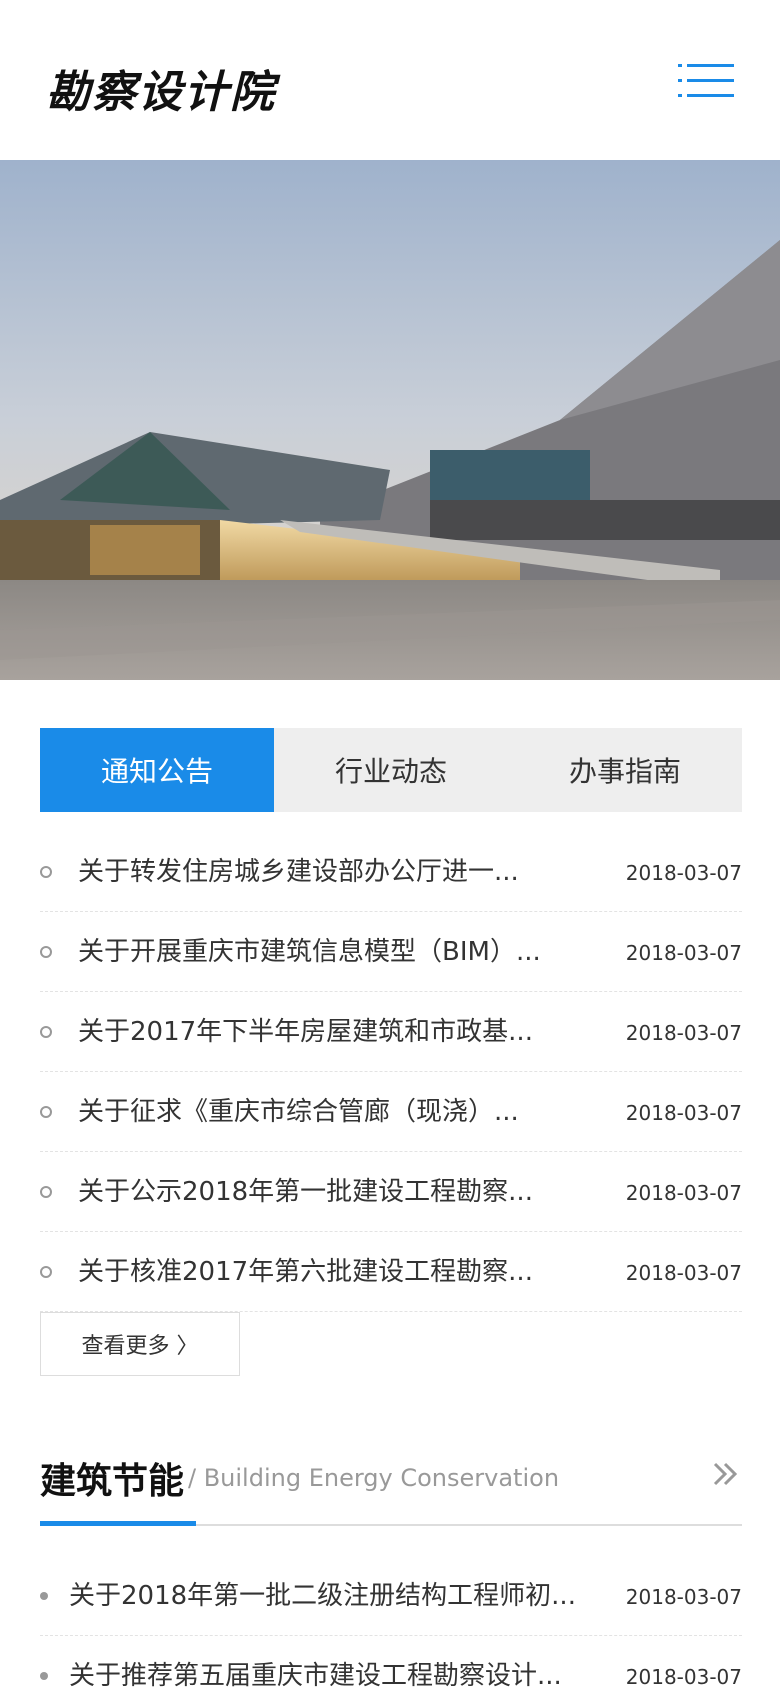 This screenshot has width=780, height=1688. What do you see at coordinates (118, 1523) in the screenshot?
I see `section-underline` at bounding box center [118, 1523].